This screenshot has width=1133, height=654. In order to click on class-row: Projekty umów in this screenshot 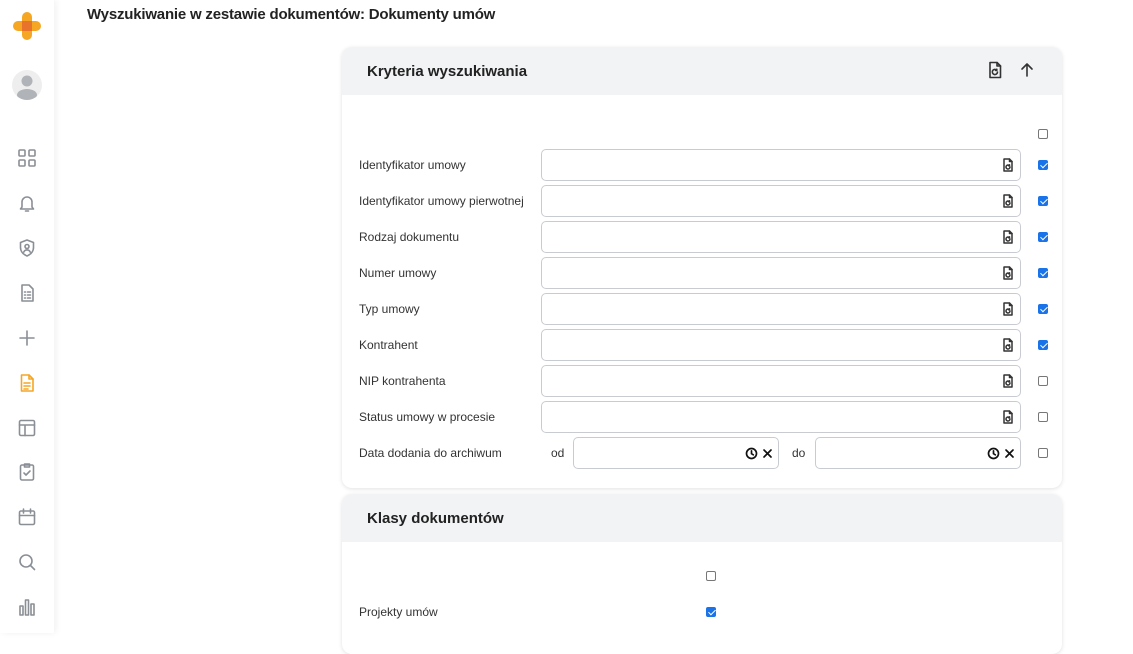, I will do `click(702, 612)`.